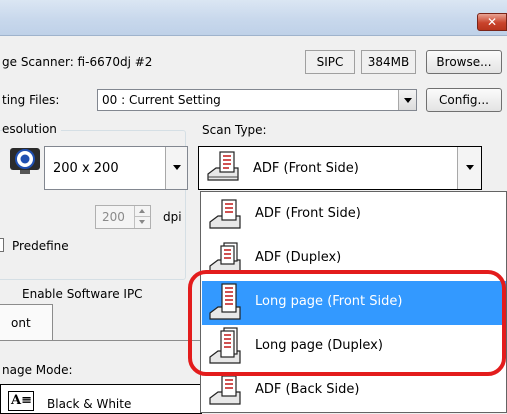  Describe the element at coordinates (330, 62) in the screenshot. I see `sipc-indicator: SIPC` at that location.